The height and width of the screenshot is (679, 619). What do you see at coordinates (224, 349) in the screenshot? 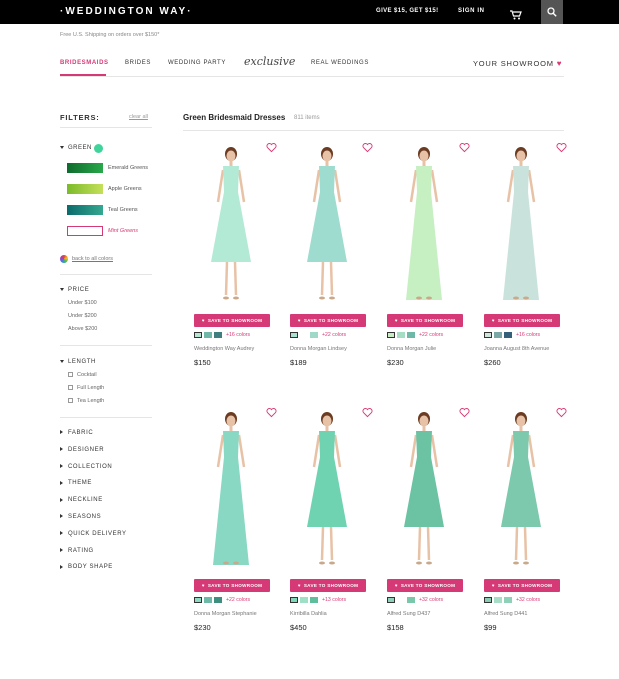
I see `product-name: Weddington Way Audrey` at bounding box center [224, 349].